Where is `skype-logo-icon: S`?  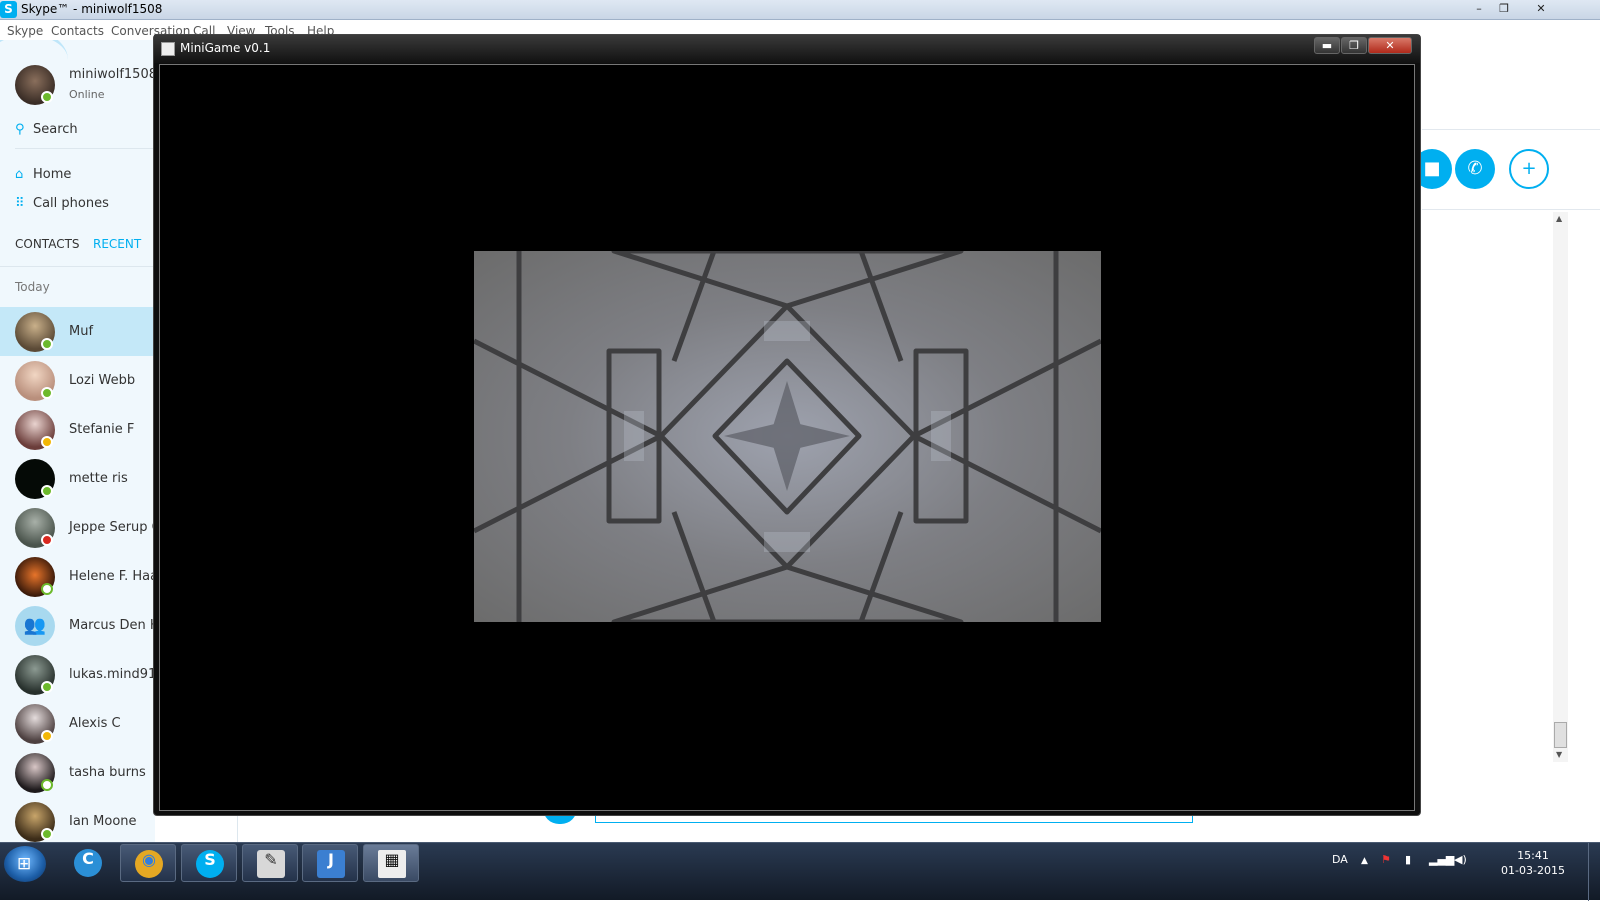
skype-logo-icon: S is located at coordinates (8, 9).